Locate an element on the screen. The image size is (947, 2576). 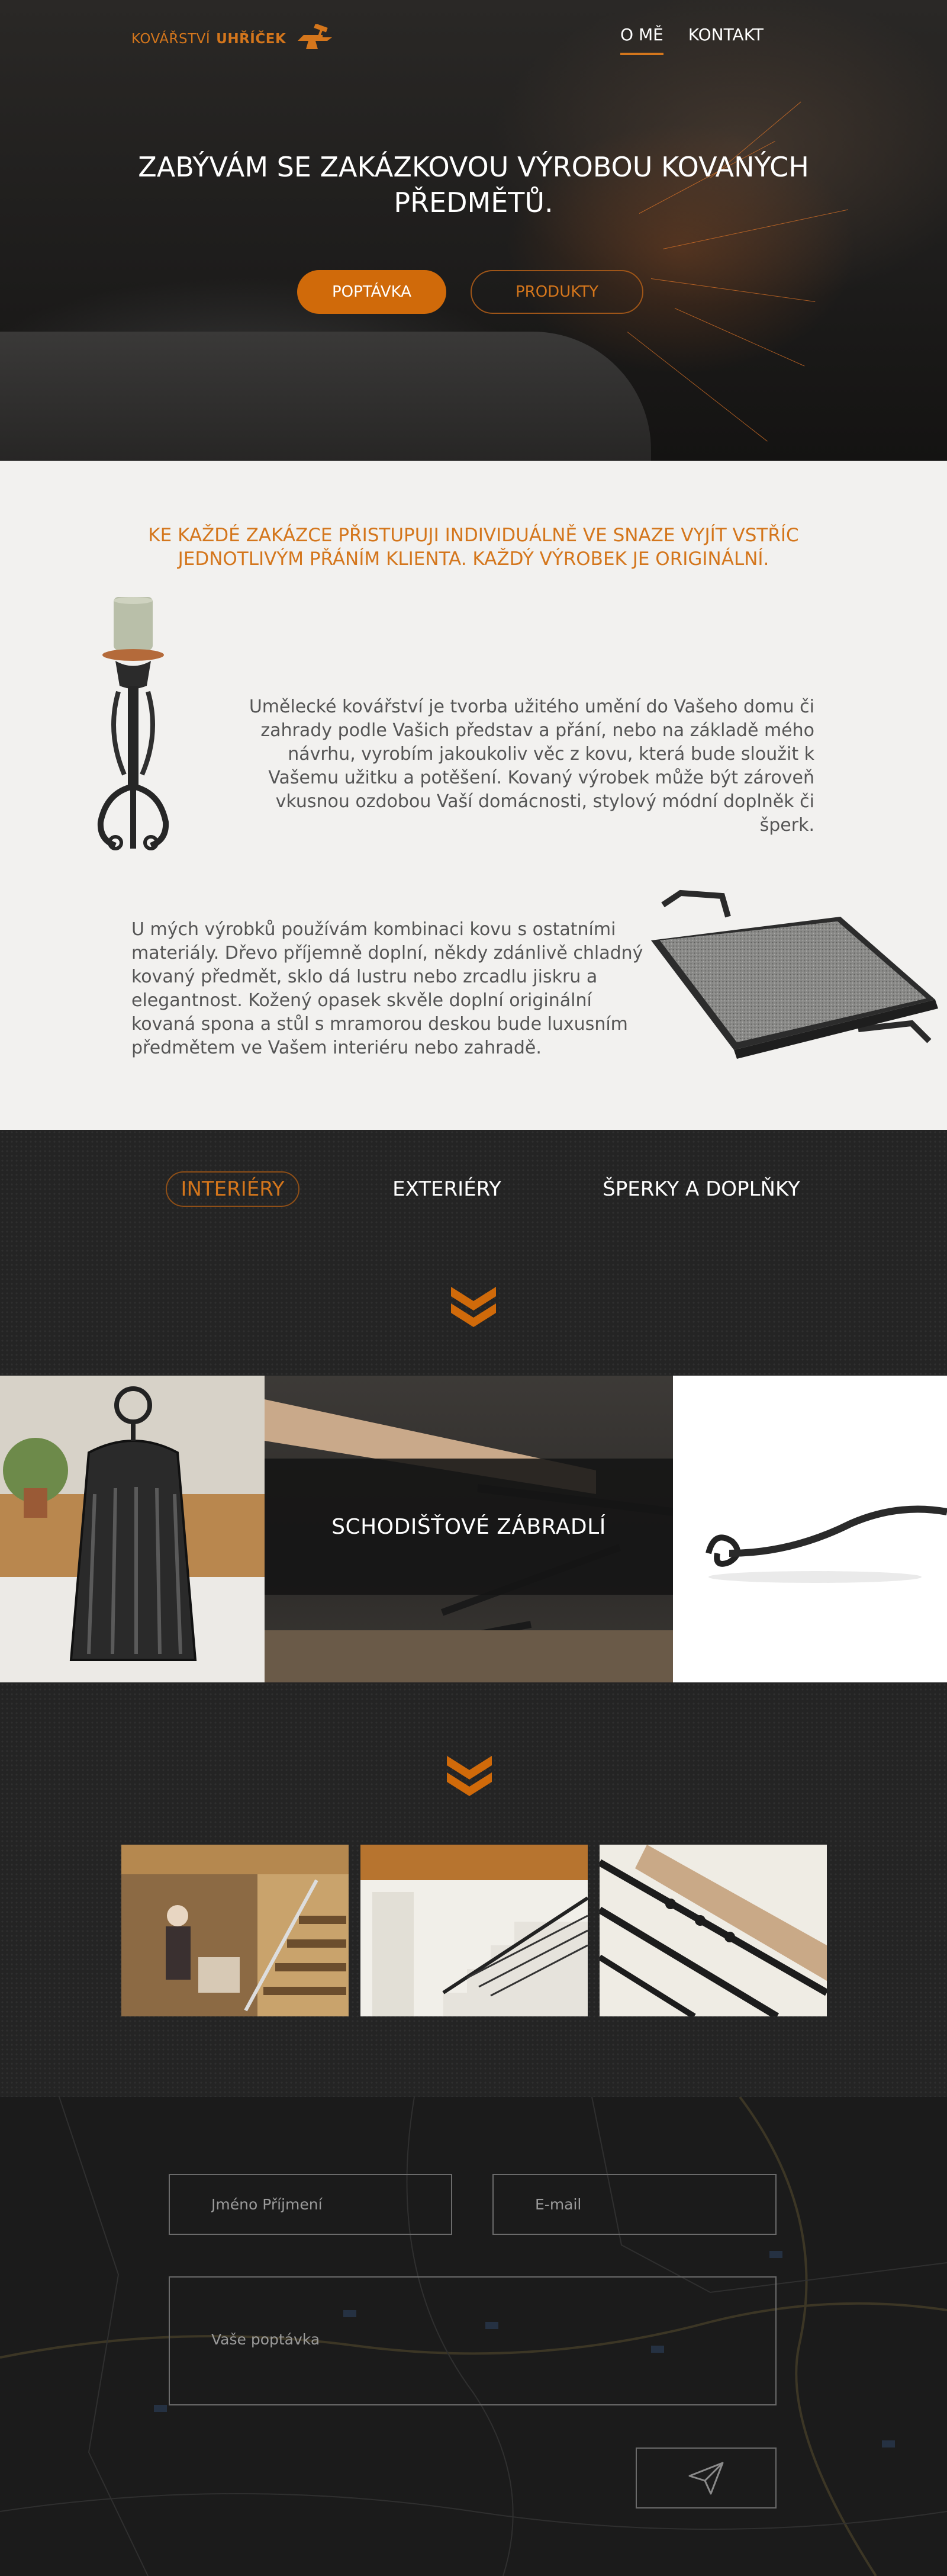
gallery-tile-hook is located at coordinates (810, 1529).